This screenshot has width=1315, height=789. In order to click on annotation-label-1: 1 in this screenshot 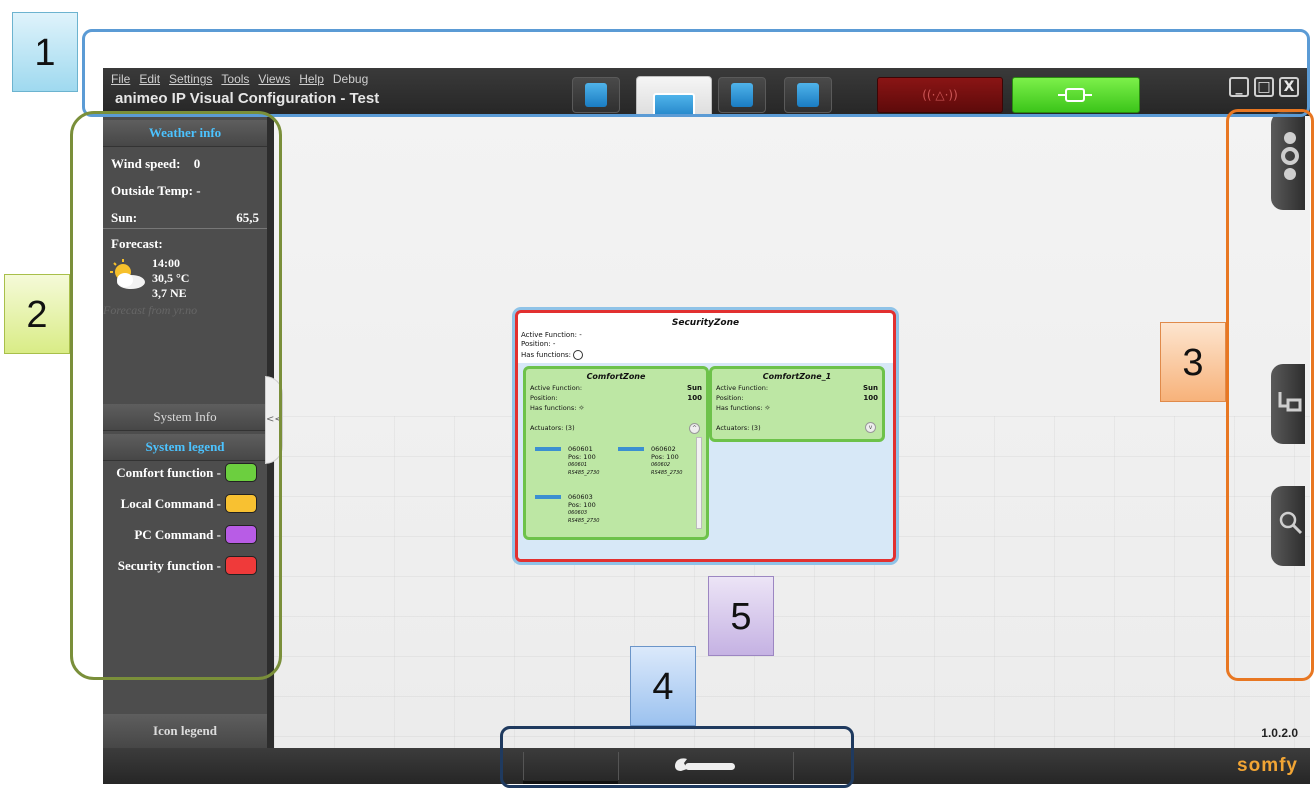, I will do `click(45, 52)`.